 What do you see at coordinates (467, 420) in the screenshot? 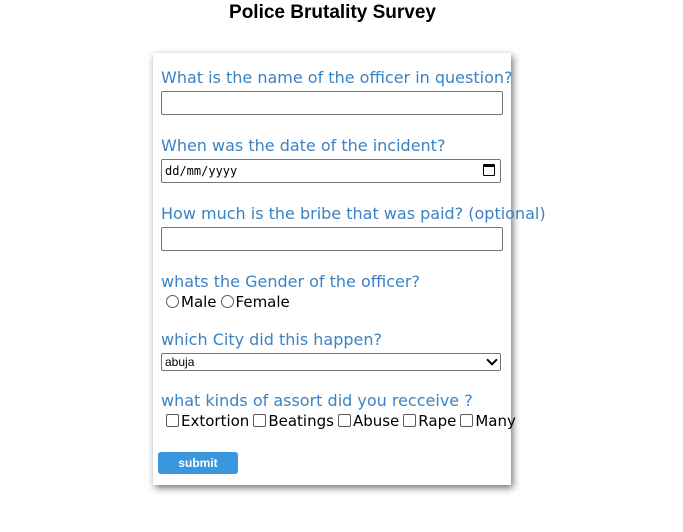
I see `checkbox-many` at bounding box center [467, 420].